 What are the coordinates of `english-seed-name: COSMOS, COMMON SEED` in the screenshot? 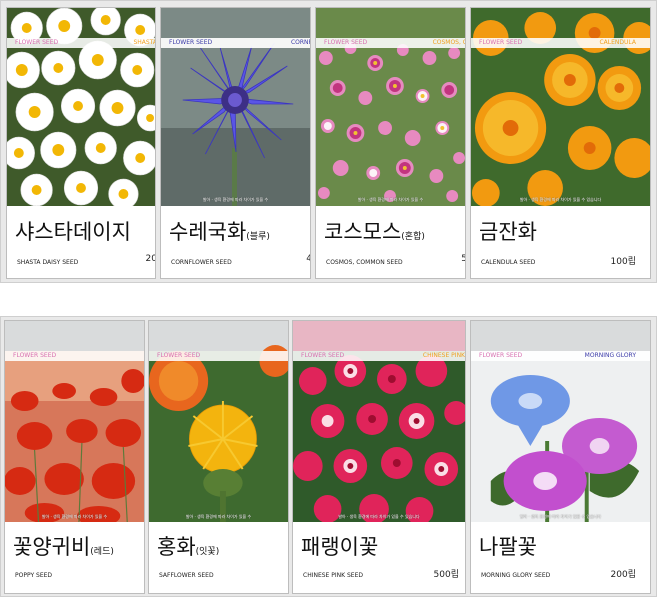 It's located at (364, 262).